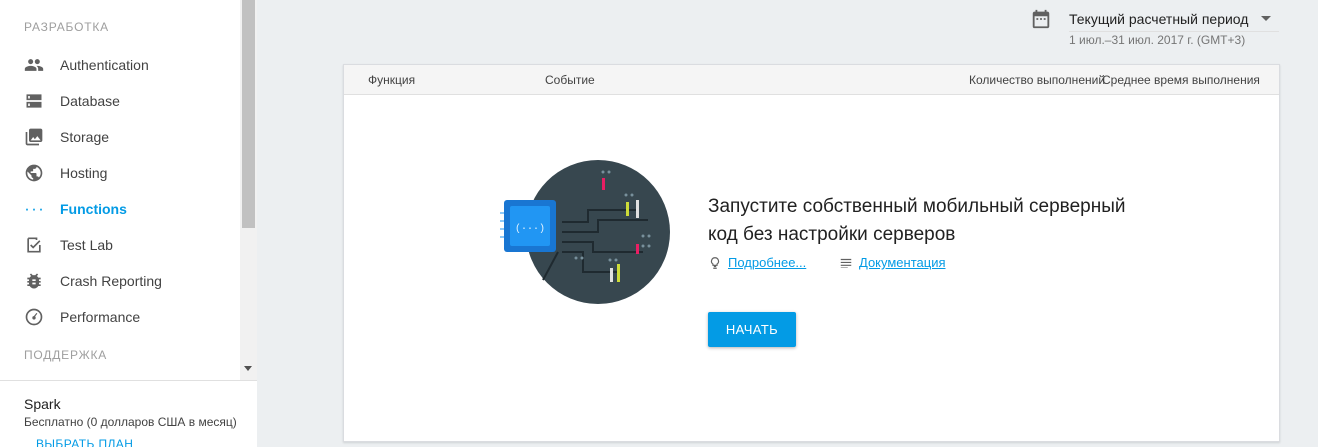 The height and width of the screenshot is (447, 1318). What do you see at coordinates (1181, 80) in the screenshot?
I see `column-header-avg-time: Среднее время выполнения` at bounding box center [1181, 80].